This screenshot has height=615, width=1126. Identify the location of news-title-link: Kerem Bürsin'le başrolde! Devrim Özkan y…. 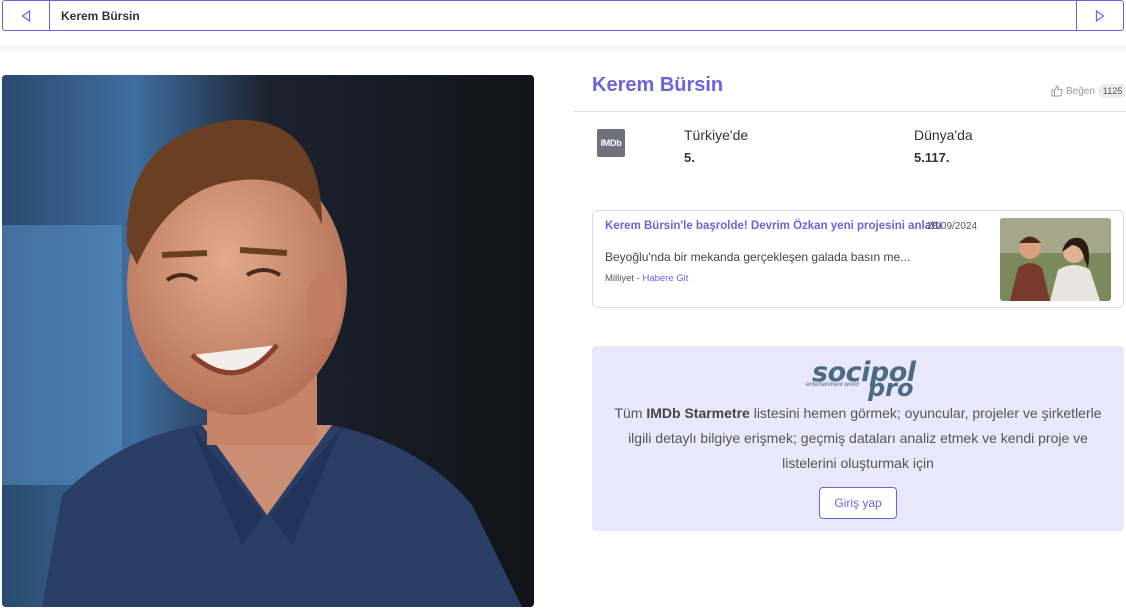
(773, 226).